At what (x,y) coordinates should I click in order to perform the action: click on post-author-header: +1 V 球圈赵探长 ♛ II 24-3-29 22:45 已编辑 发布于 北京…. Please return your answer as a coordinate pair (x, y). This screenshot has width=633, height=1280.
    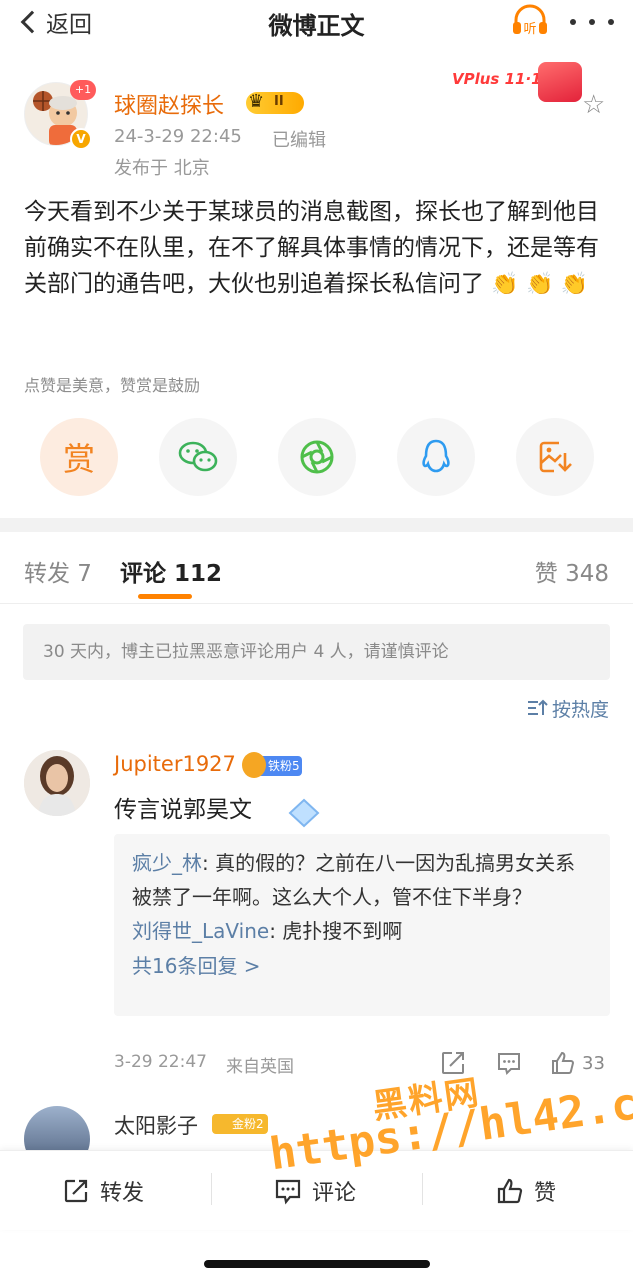
    Looking at the image, I should click on (319, 122).